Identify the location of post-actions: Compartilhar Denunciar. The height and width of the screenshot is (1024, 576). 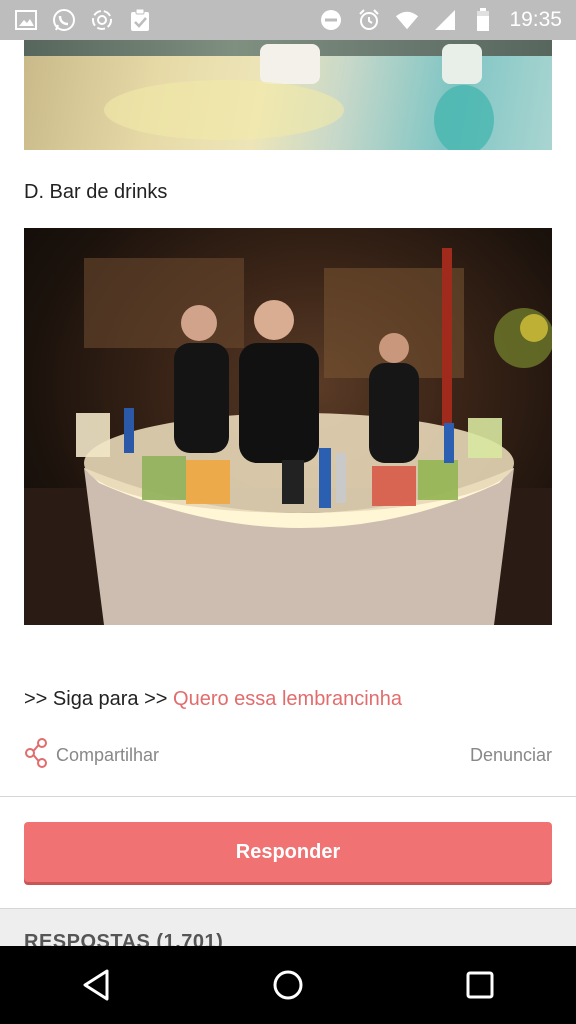
(288, 755).